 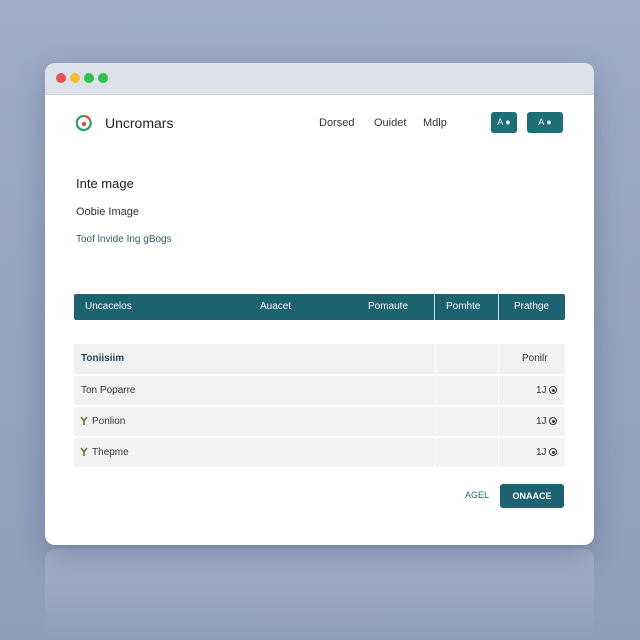 I want to click on header-button-2: A ●, so click(x=545, y=122).